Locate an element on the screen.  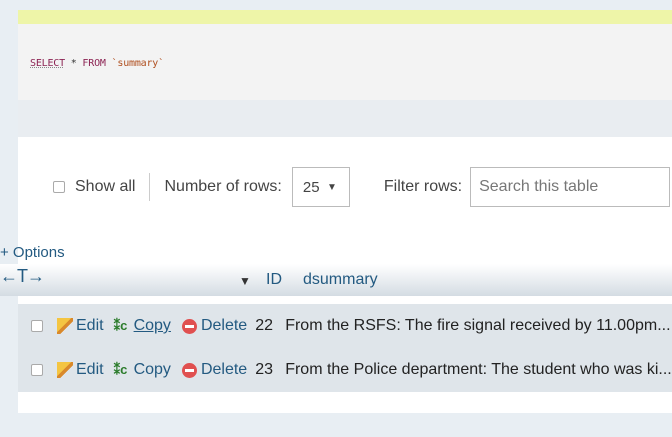
sort-dropdown-icon: ▼ is located at coordinates (245, 281).